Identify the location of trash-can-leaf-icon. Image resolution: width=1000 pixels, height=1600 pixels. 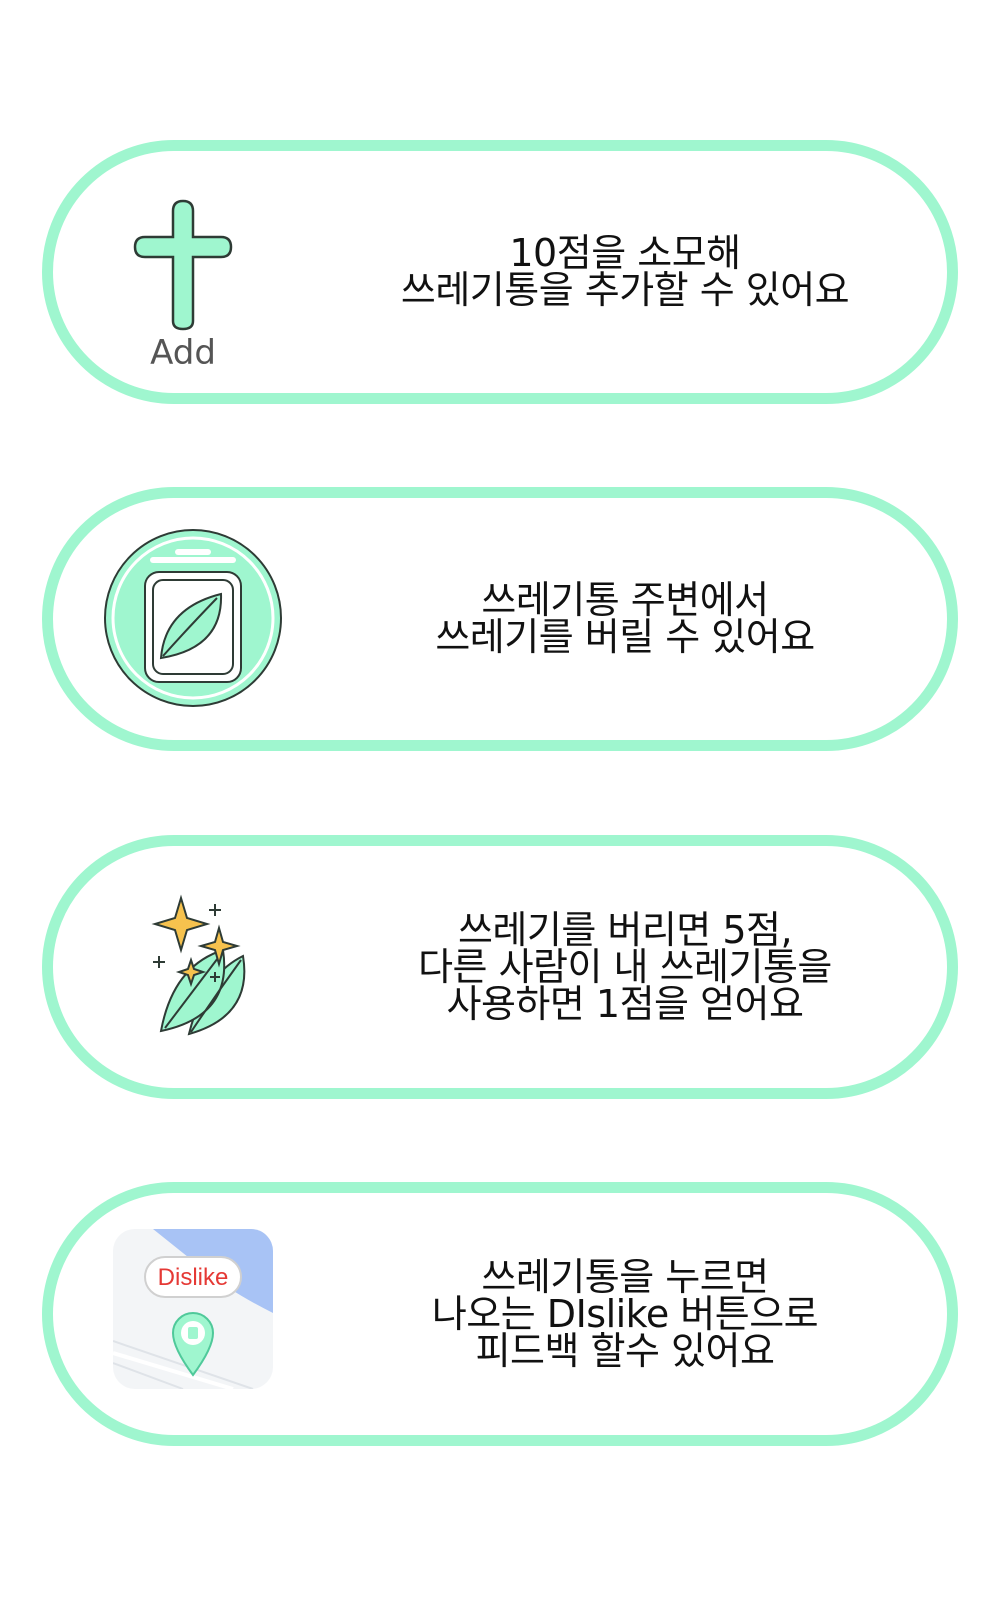
(193, 618).